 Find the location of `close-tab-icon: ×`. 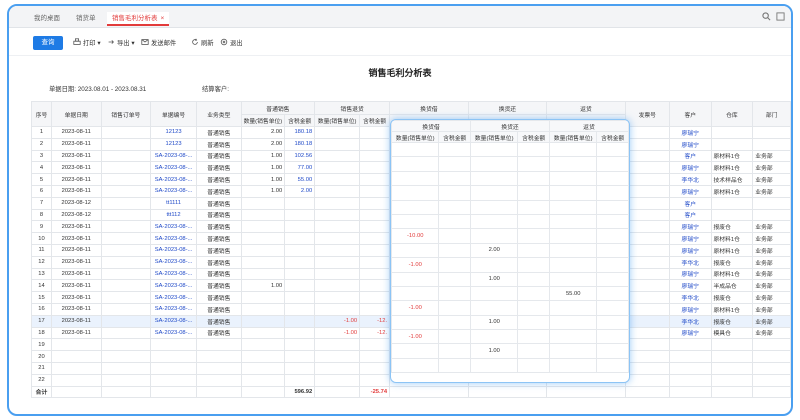

close-tab-icon: × is located at coordinates (163, 18).